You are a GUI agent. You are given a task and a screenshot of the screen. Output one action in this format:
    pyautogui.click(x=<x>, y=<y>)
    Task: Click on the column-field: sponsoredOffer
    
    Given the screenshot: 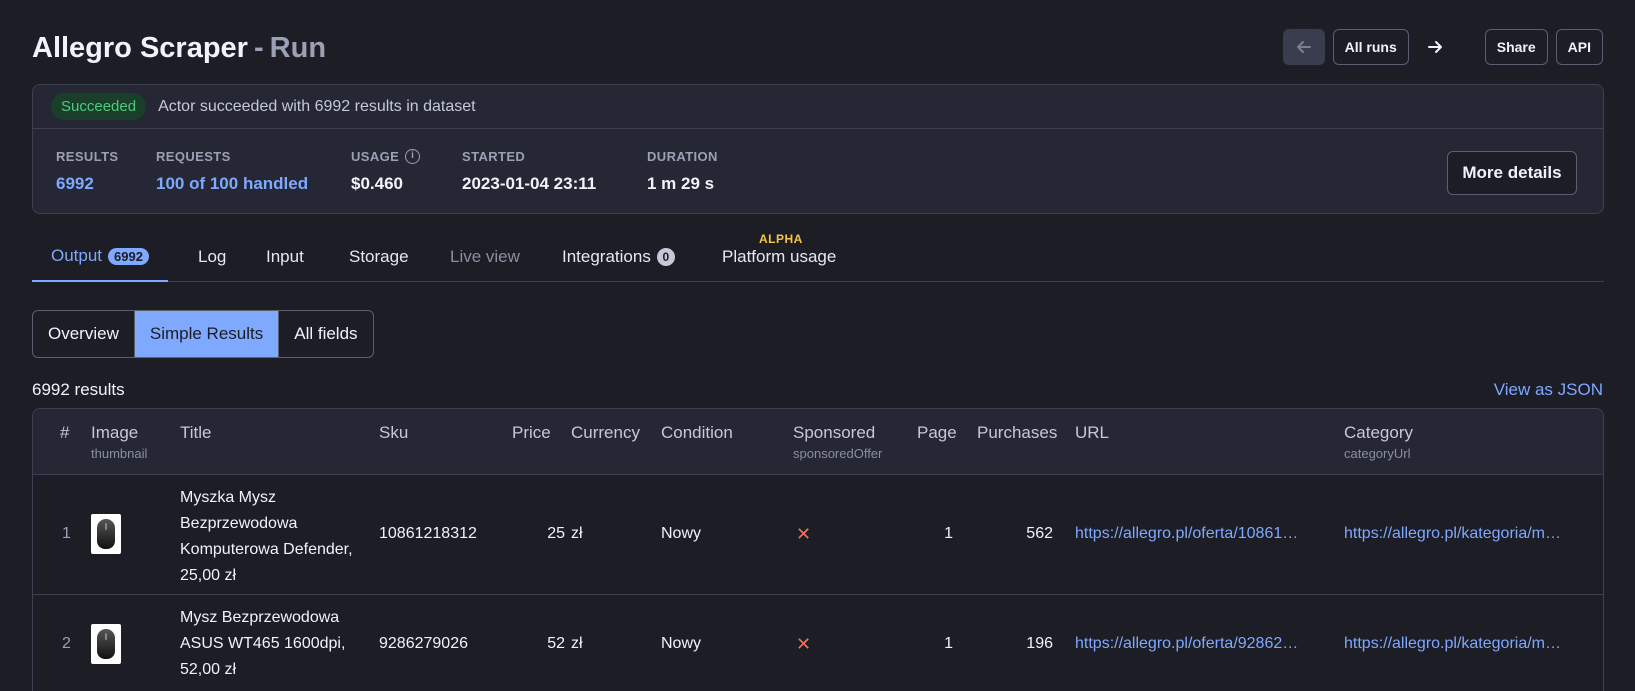 What is the action you would take?
    pyautogui.click(x=838, y=453)
    